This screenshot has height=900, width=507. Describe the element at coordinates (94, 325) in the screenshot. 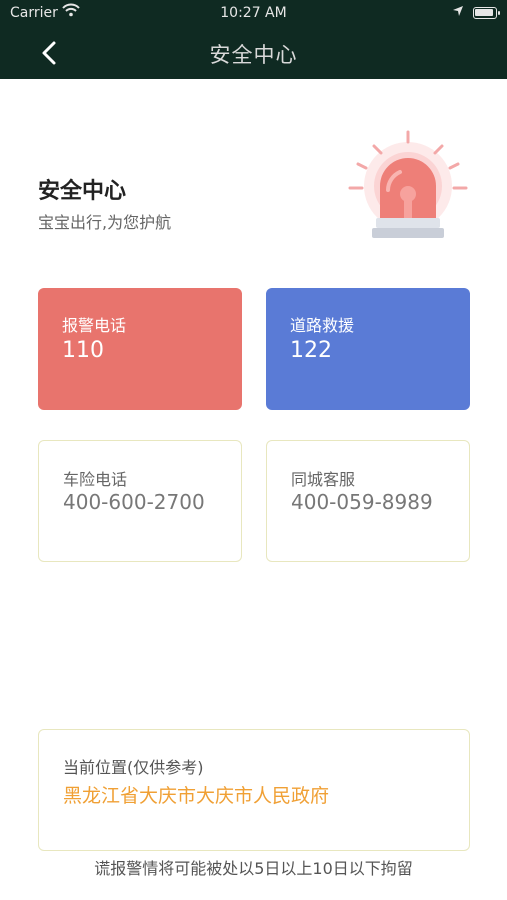

I see `police-call-label: 报警电话` at that location.